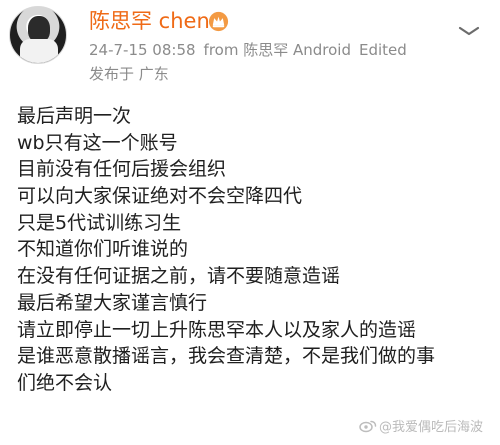 This screenshot has width=500, height=445. What do you see at coordinates (179, 276) in the screenshot?
I see `post-line-7: 在没有任何证据之前，请不要随意造谣` at bounding box center [179, 276].